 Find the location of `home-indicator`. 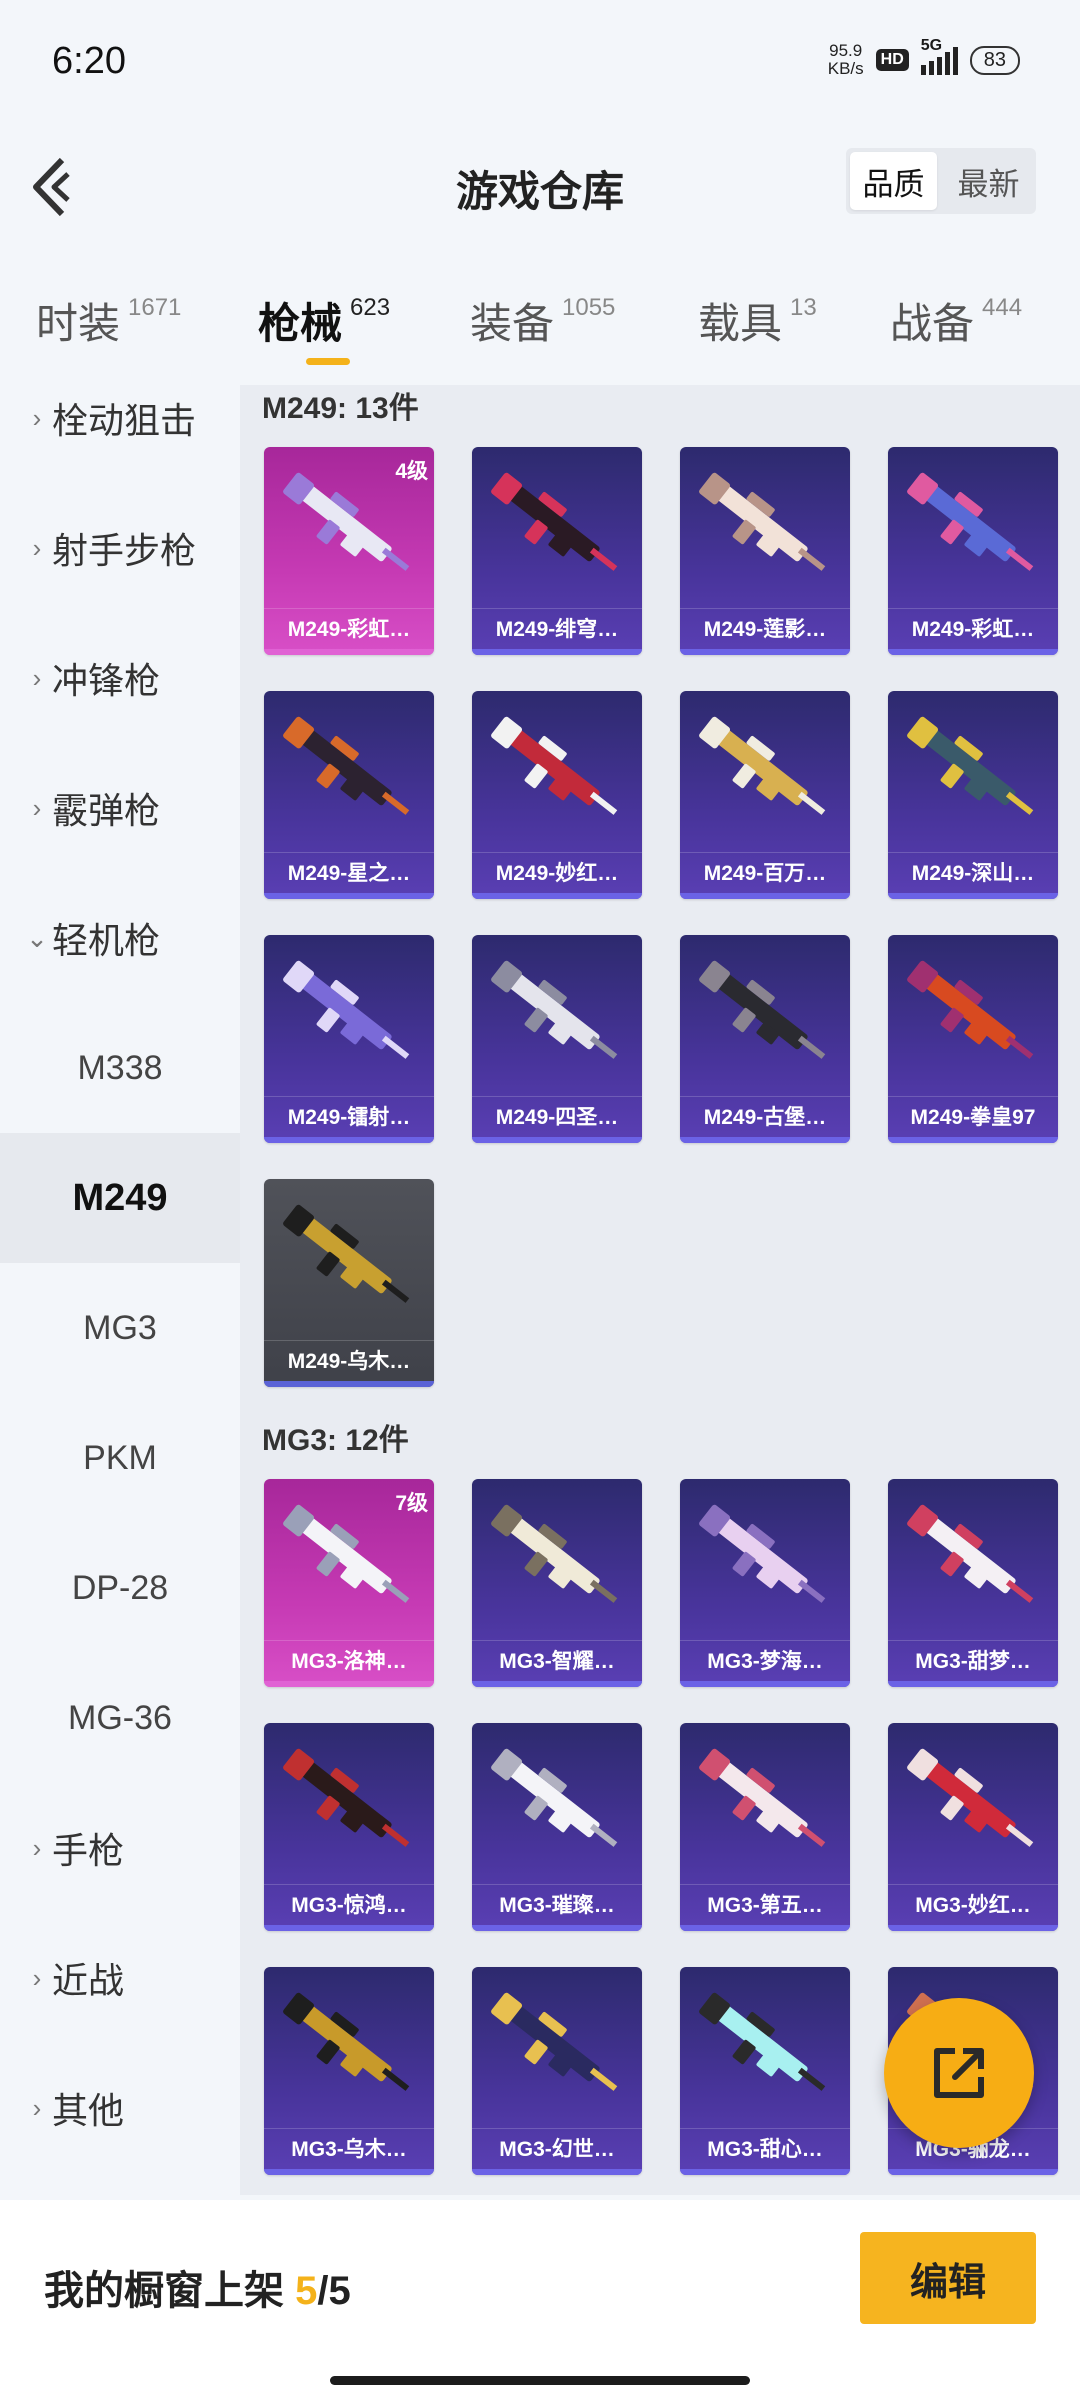

home-indicator is located at coordinates (540, 2380).